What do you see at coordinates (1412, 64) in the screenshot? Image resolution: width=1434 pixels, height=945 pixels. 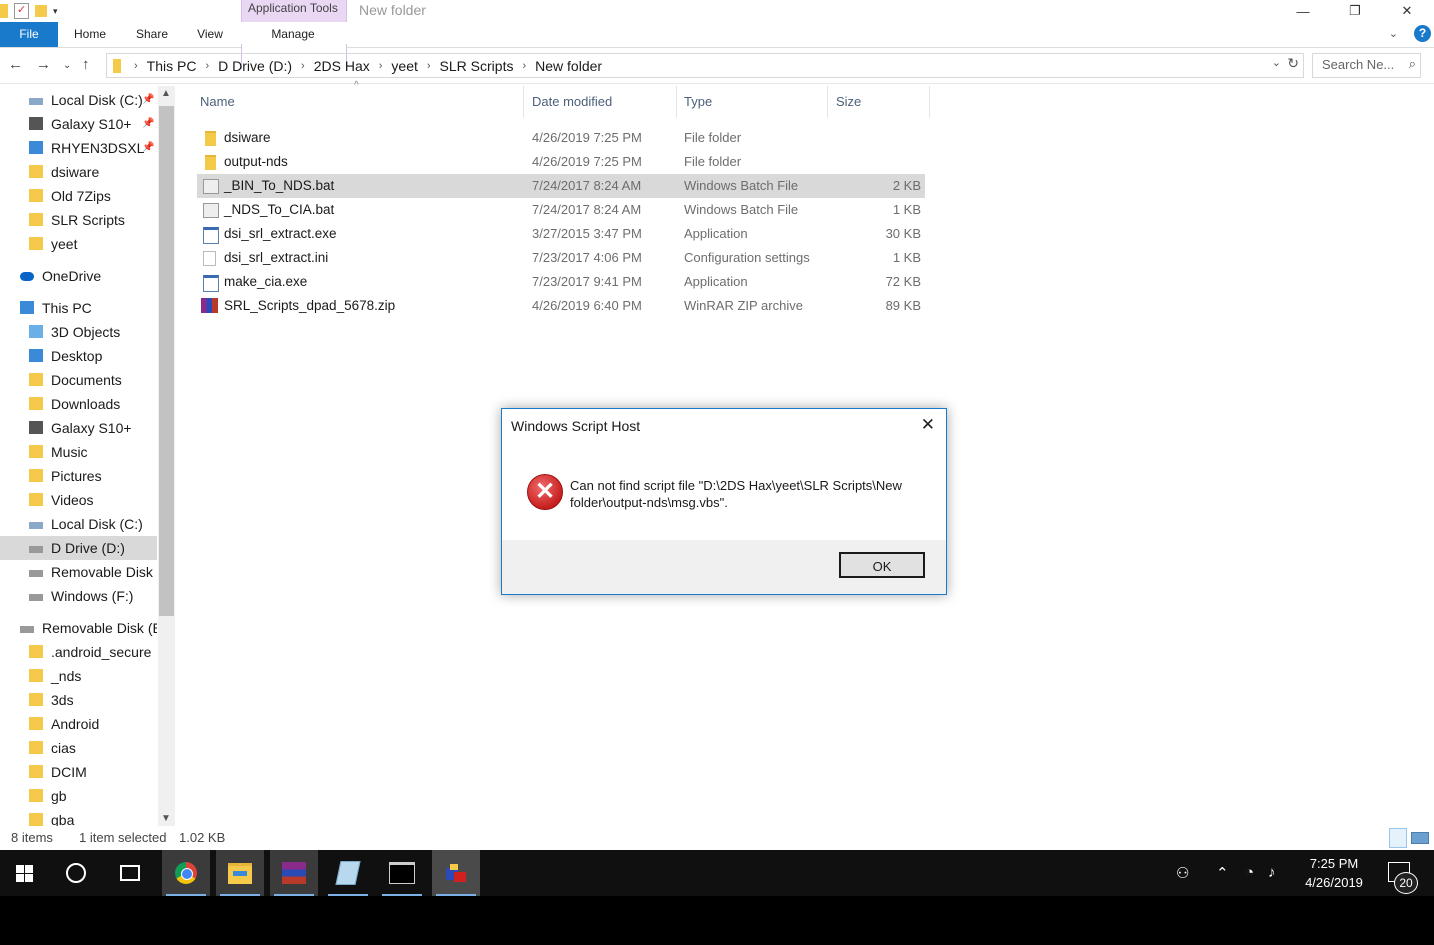 I see `search-icon: ⌕` at bounding box center [1412, 64].